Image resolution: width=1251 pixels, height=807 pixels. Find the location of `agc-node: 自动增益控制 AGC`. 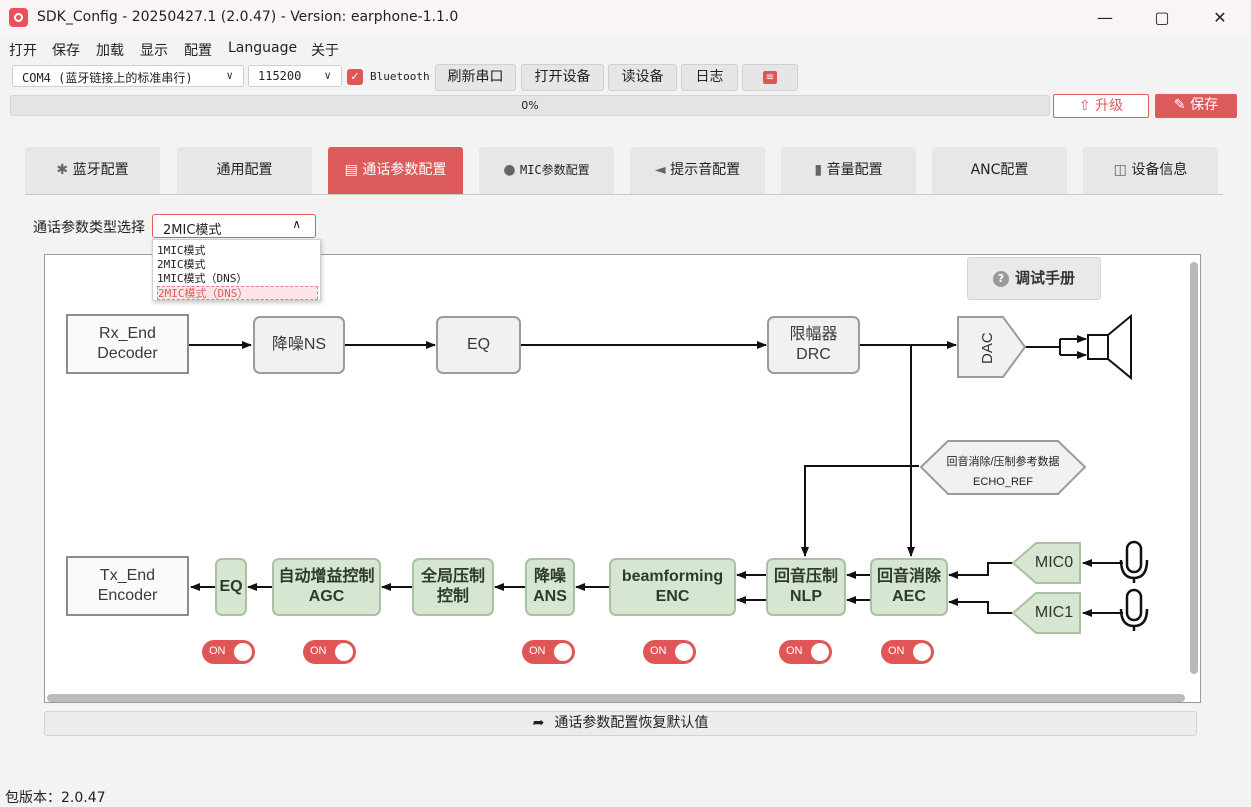

agc-node: 自动增益控制 AGC is located at coordinates (326, 587).